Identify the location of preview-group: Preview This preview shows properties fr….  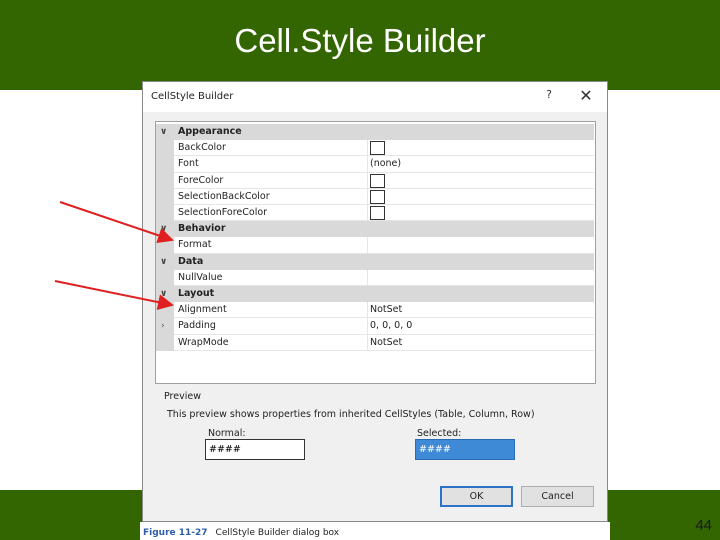
(375, 433).